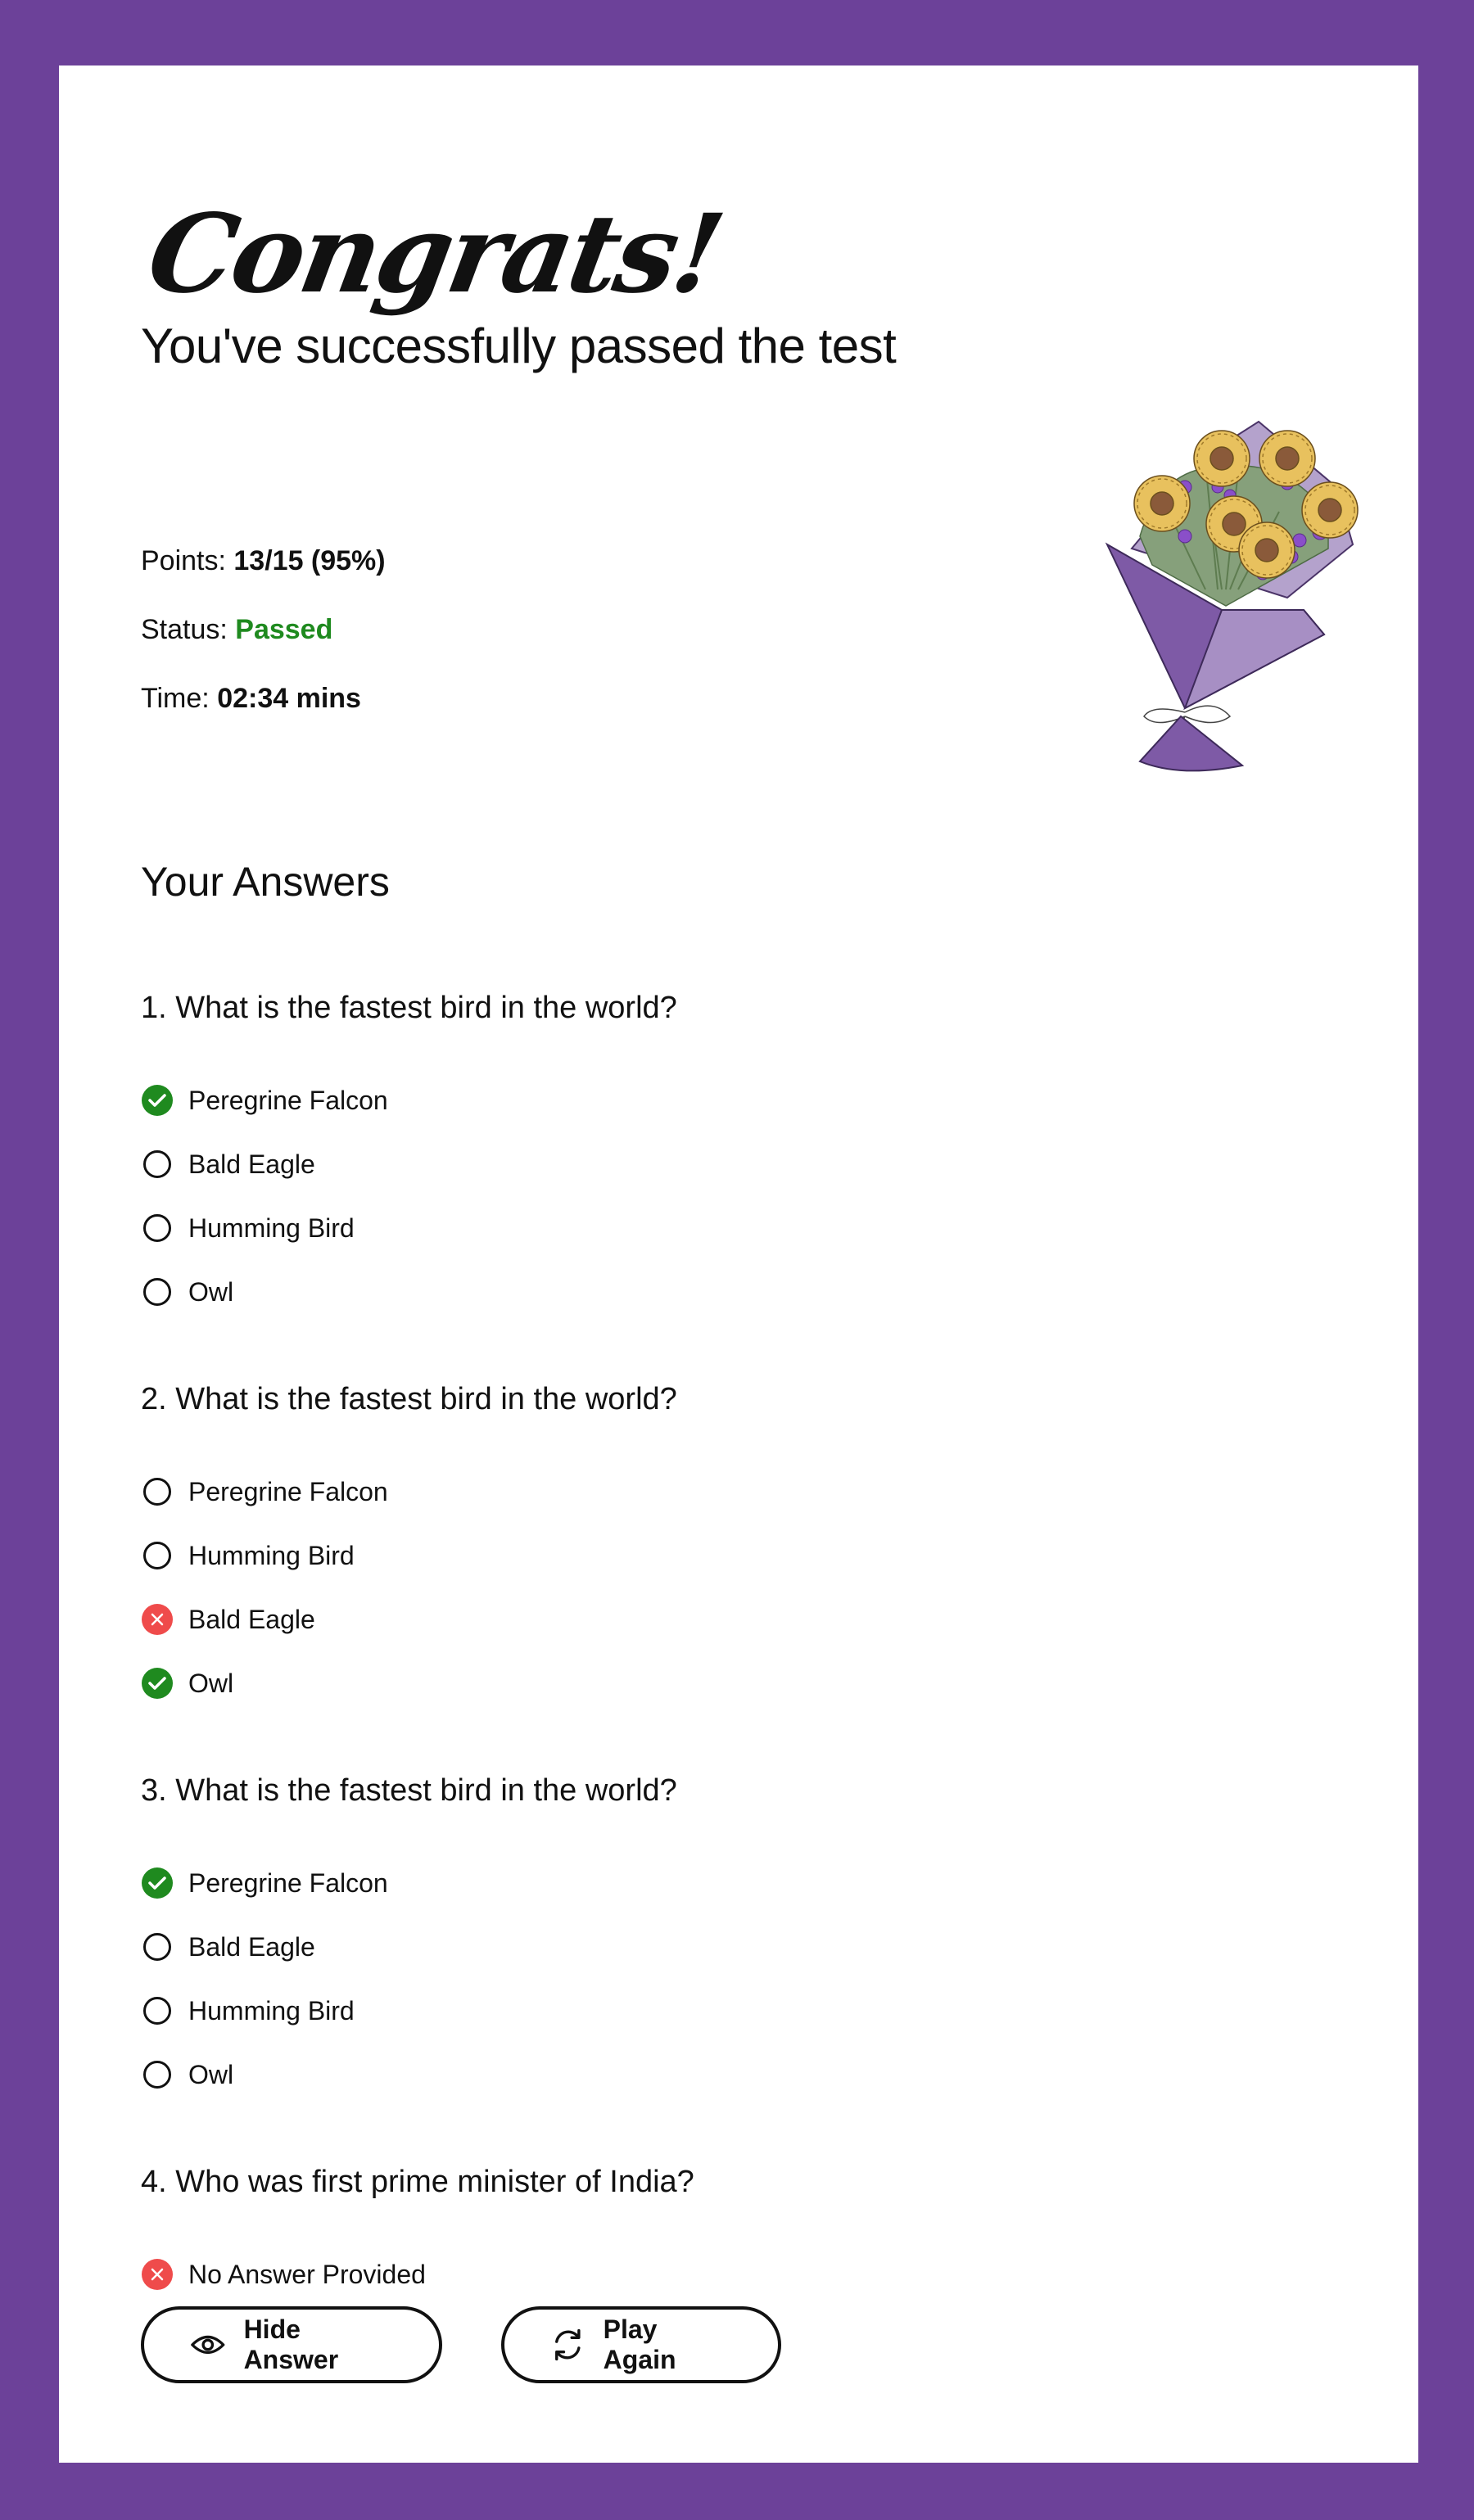  I want to click on status-row: Status: Passed, so click(263, 648).